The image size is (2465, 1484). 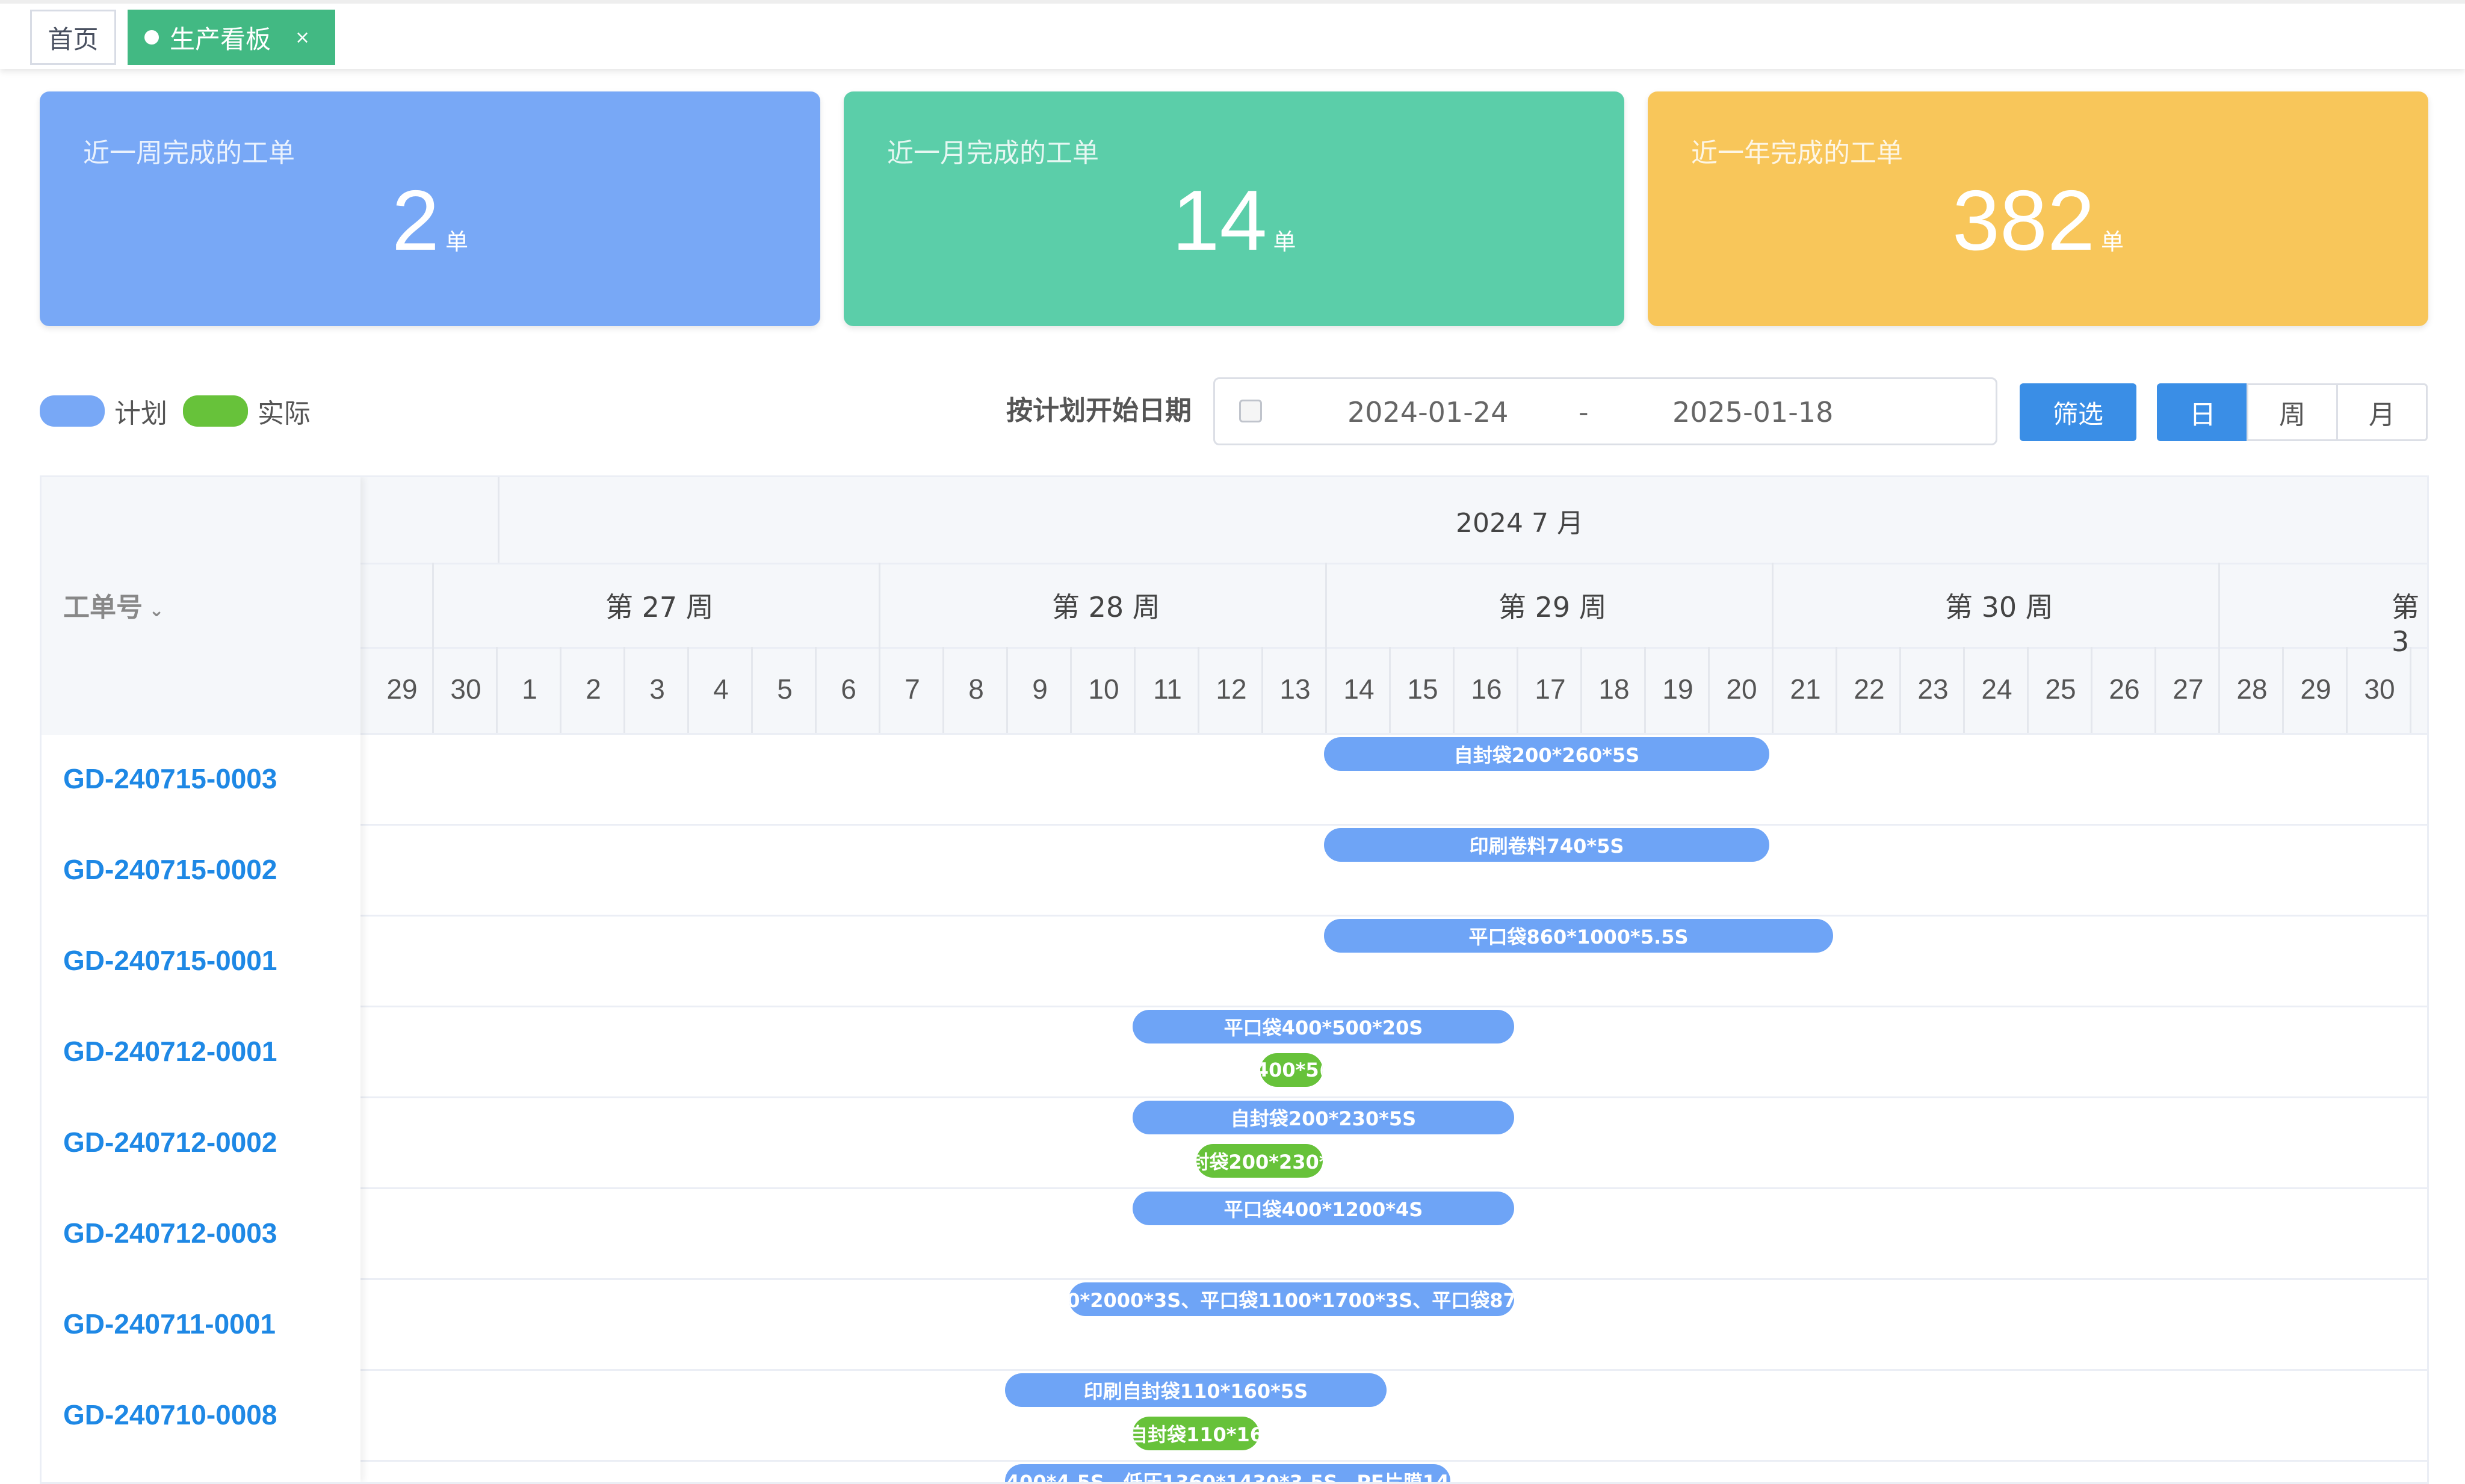 What do you see at coordinates (1805, 689) in the screenshot?
I see `day-label: 21` at bounding box center [1805, 689].